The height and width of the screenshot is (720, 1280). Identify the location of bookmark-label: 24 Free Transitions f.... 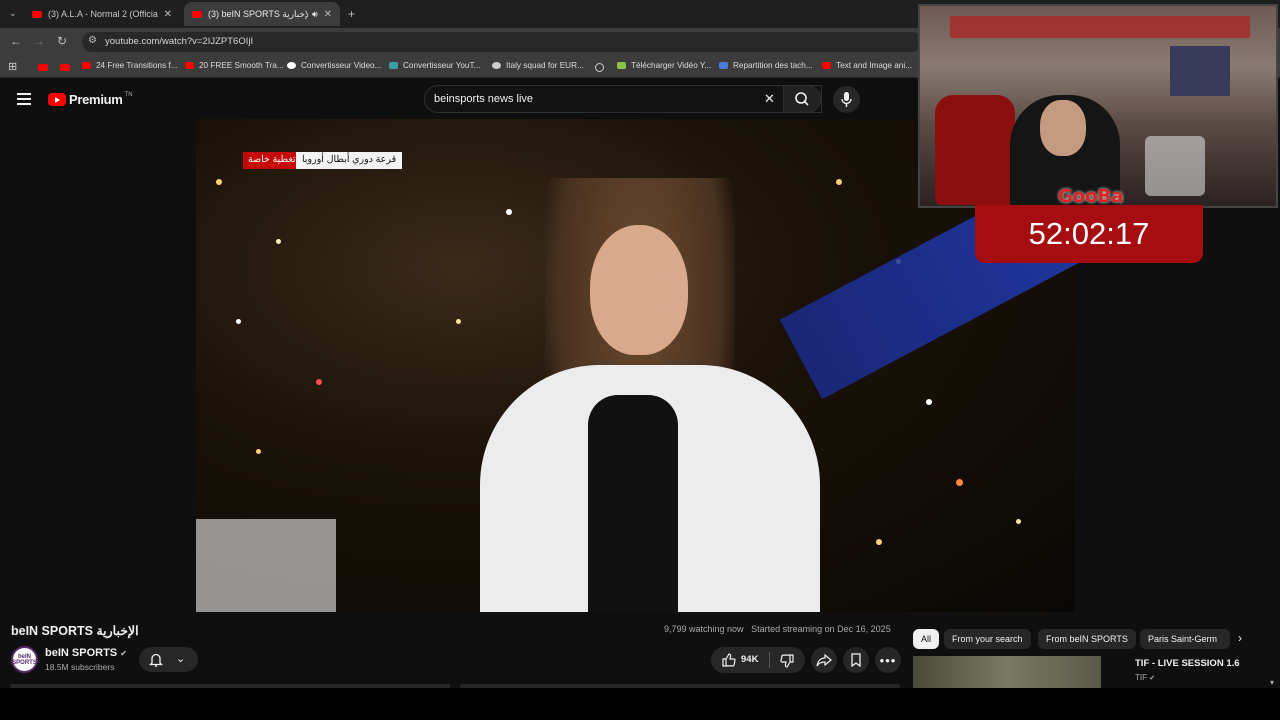
(137, 65).